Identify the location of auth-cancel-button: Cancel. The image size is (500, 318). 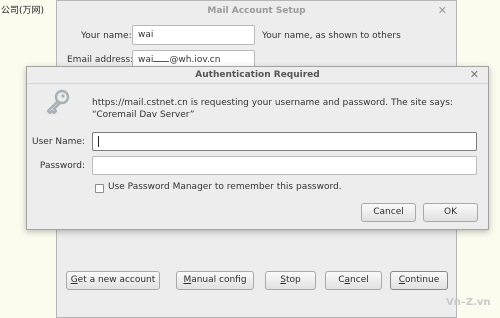
(388, 212).